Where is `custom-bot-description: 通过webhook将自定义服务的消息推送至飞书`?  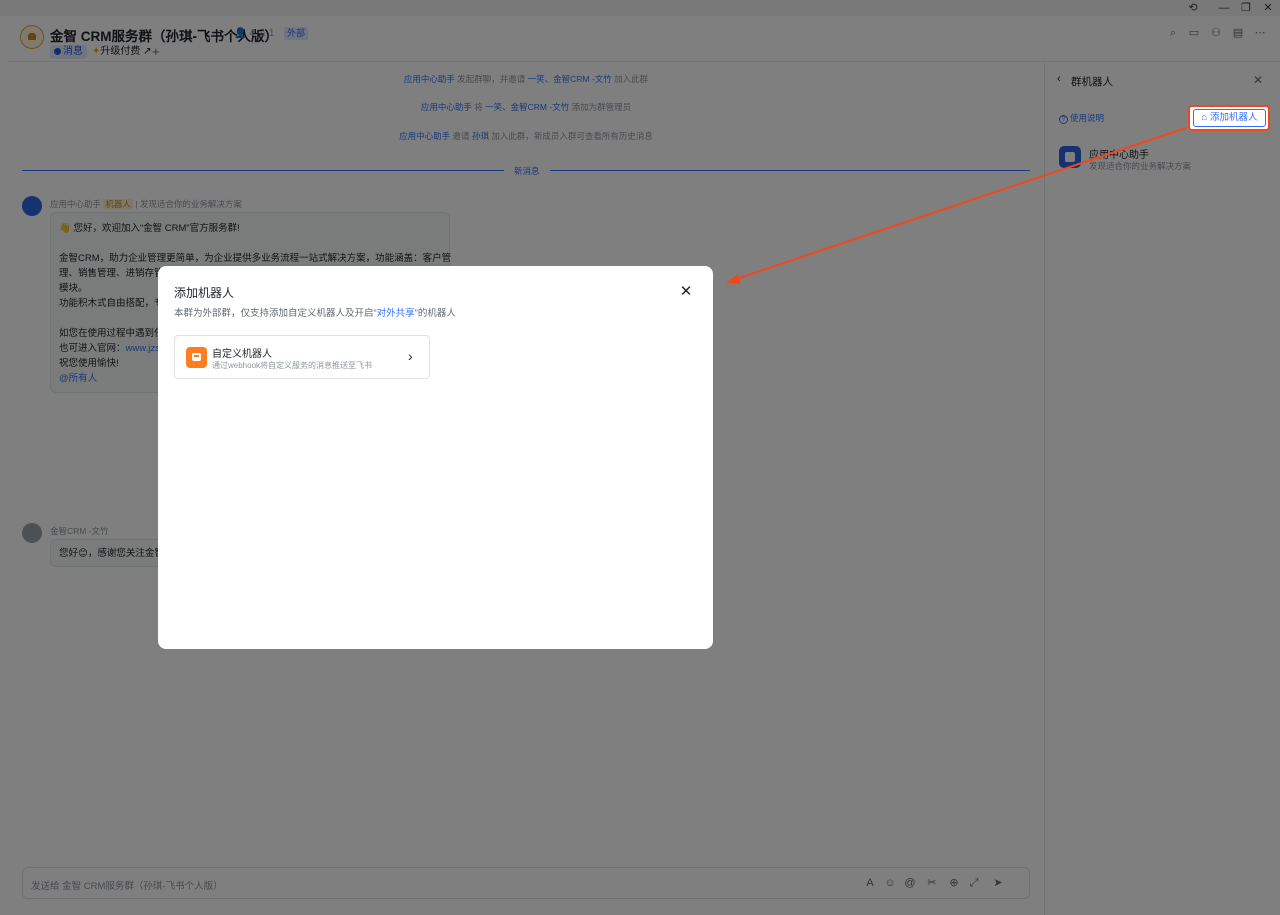 custom-bot-description: 通过webhook将自定义服务的消息推送至飞书 is located at coordinates (292, 365).